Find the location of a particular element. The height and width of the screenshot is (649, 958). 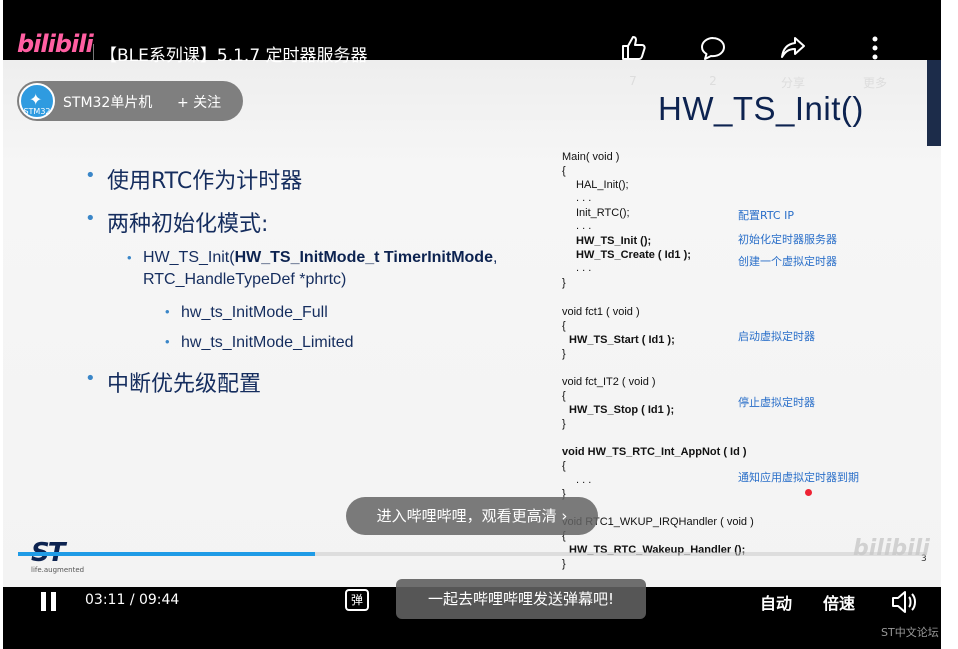

title-separator is located at coordinates (93, 52).